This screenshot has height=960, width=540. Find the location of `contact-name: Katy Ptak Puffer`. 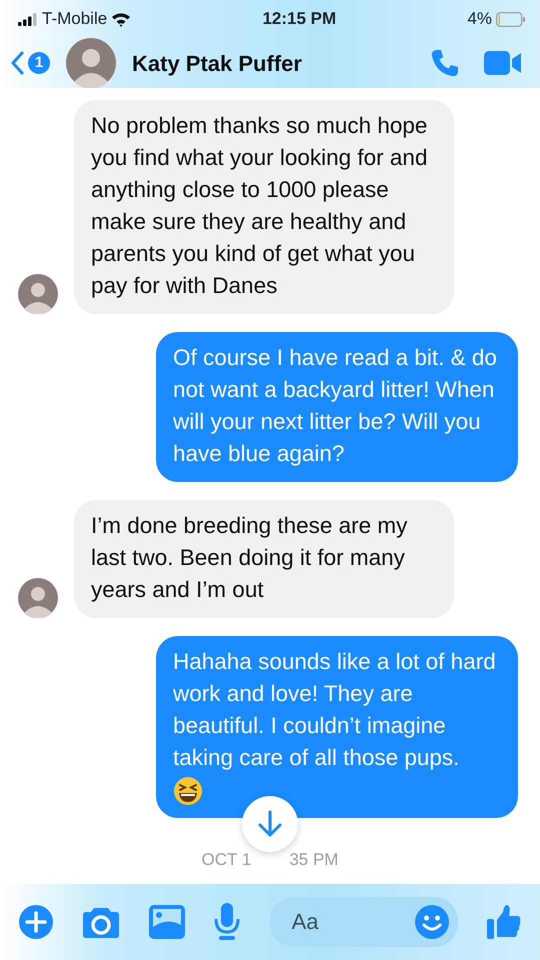

contact-name: Katy Ptak Puffer is located at coordinates (281, 63).